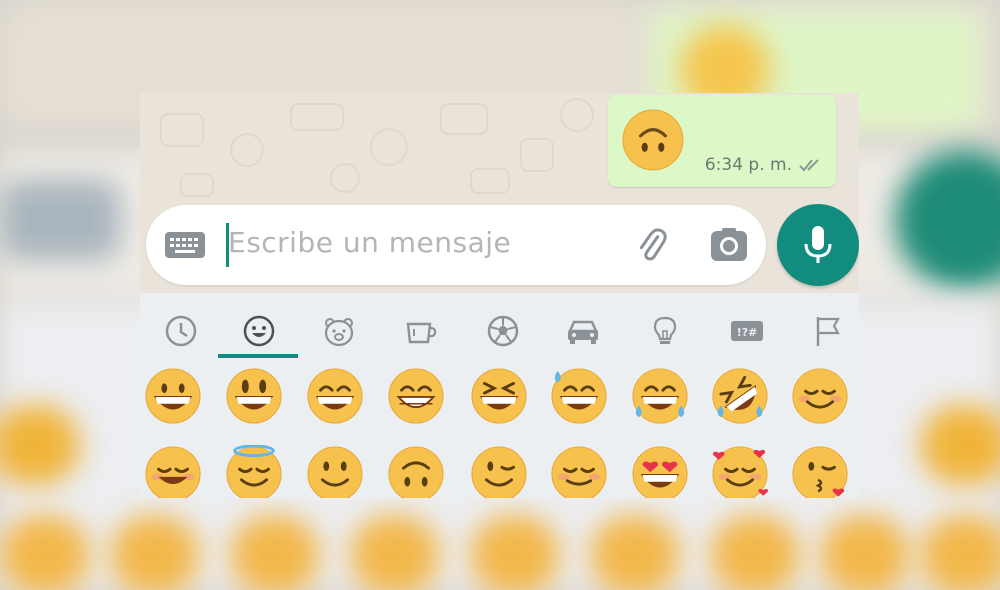  I want to click on tab-objects, so click(664, 333).